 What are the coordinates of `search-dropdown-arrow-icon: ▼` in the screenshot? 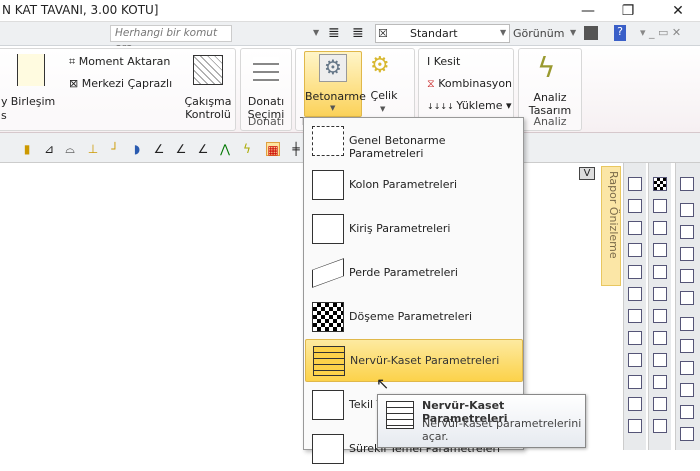 It's located at (316, 32).